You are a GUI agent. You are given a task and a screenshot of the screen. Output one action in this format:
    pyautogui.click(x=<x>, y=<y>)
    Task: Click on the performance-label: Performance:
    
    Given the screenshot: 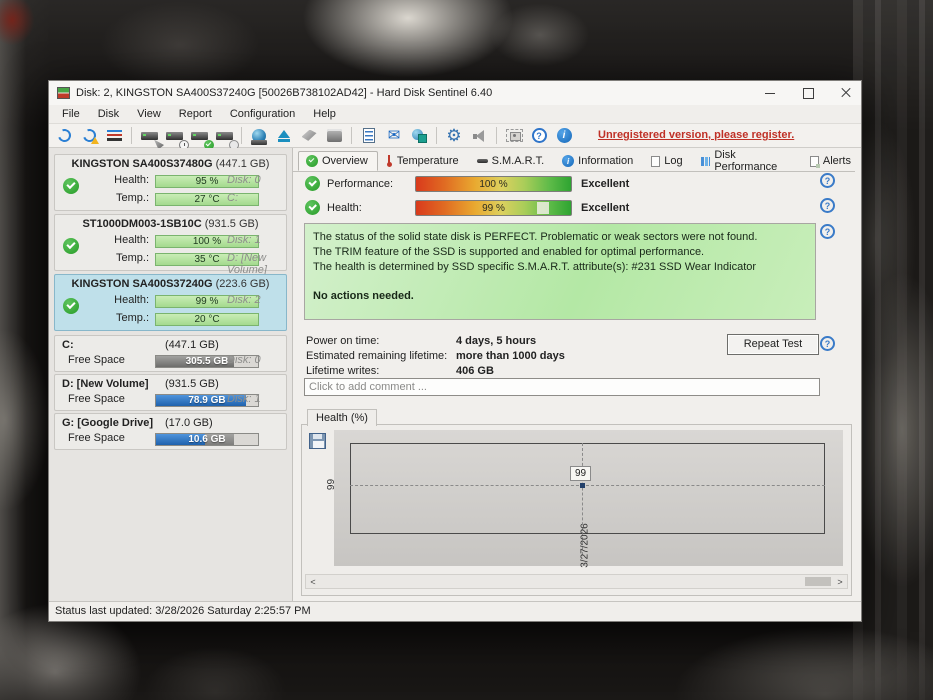 What is the action you would take?
    pyautogui.click(x=360, y=184)
    